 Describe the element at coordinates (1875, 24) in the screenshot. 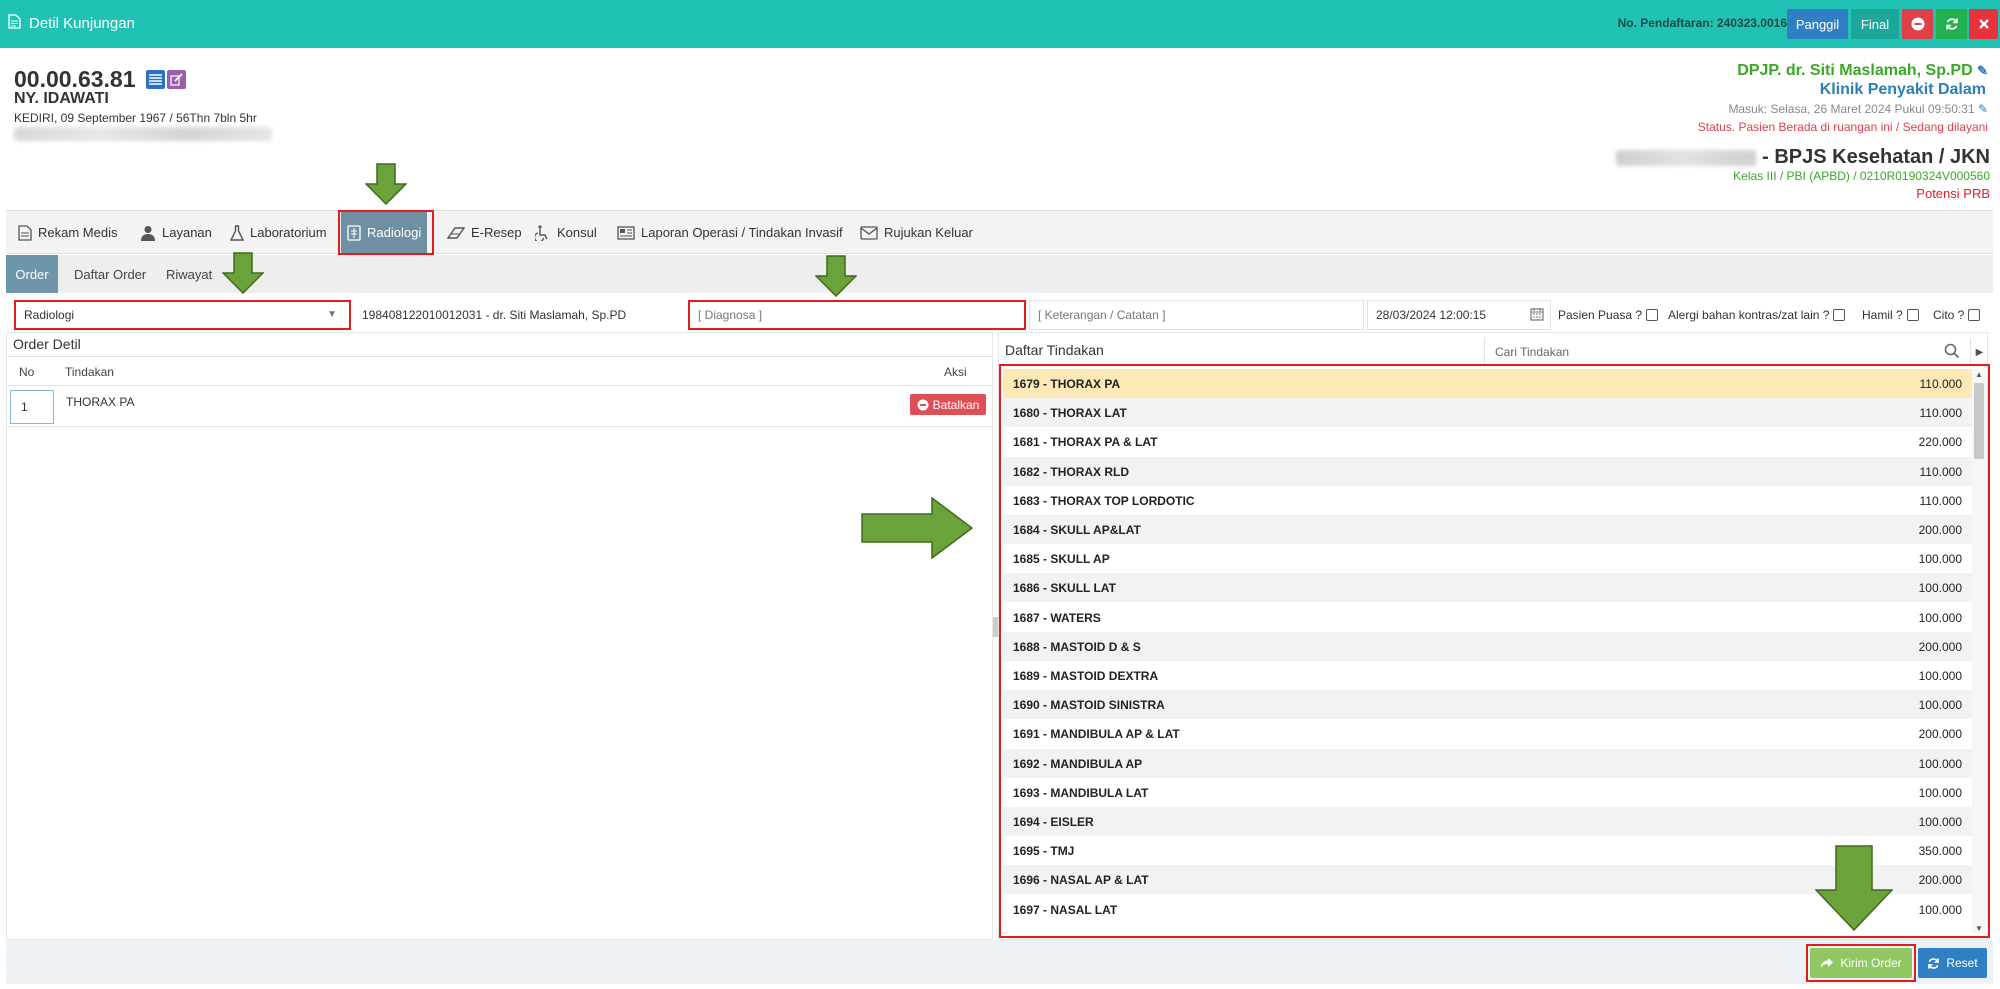

I see `final-button: Final` at that location.